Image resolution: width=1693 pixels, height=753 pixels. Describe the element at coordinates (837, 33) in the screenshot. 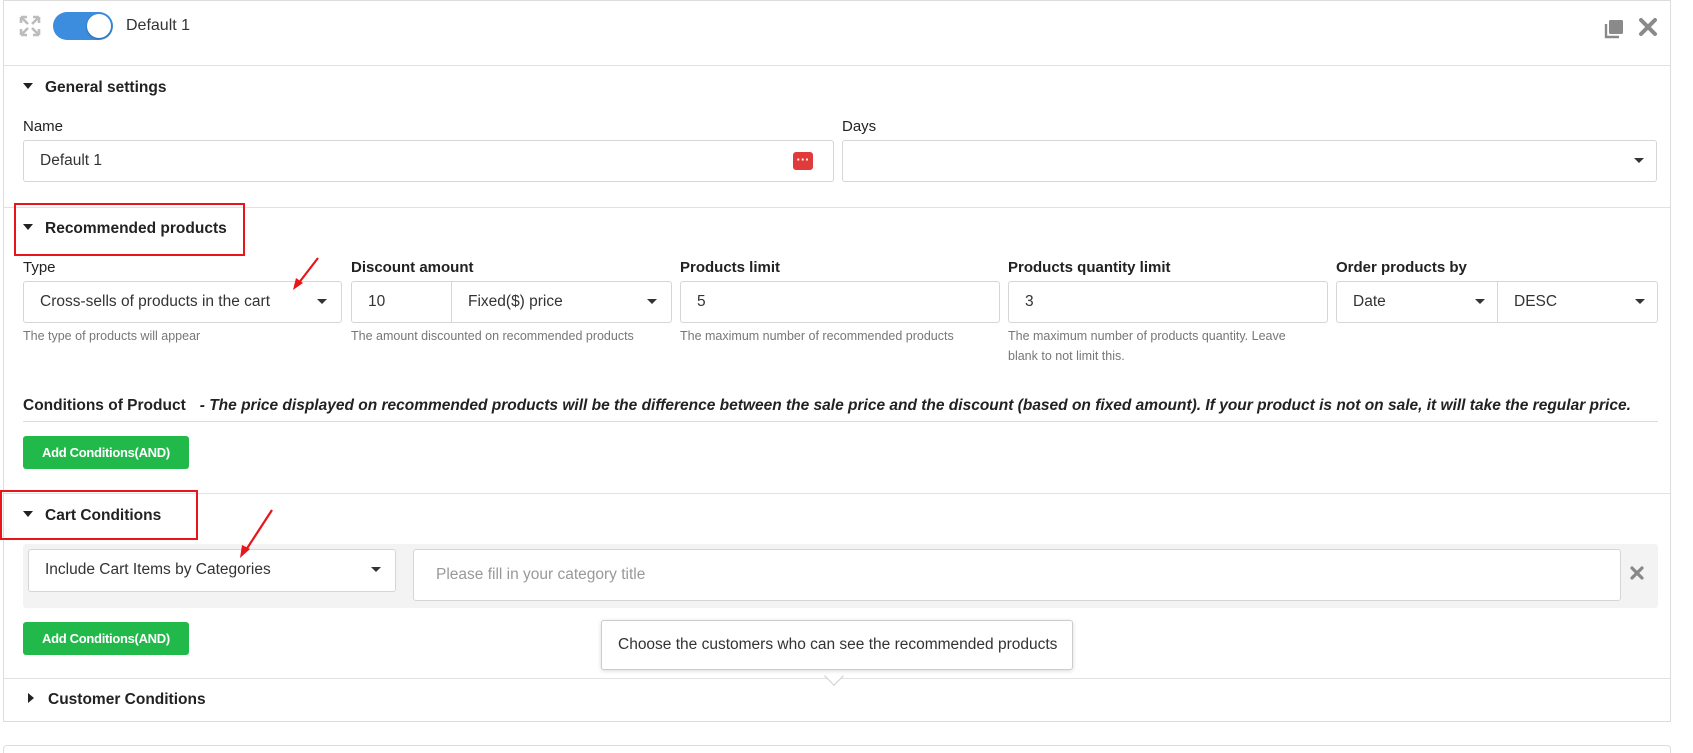

I see `rule-header` at that location.